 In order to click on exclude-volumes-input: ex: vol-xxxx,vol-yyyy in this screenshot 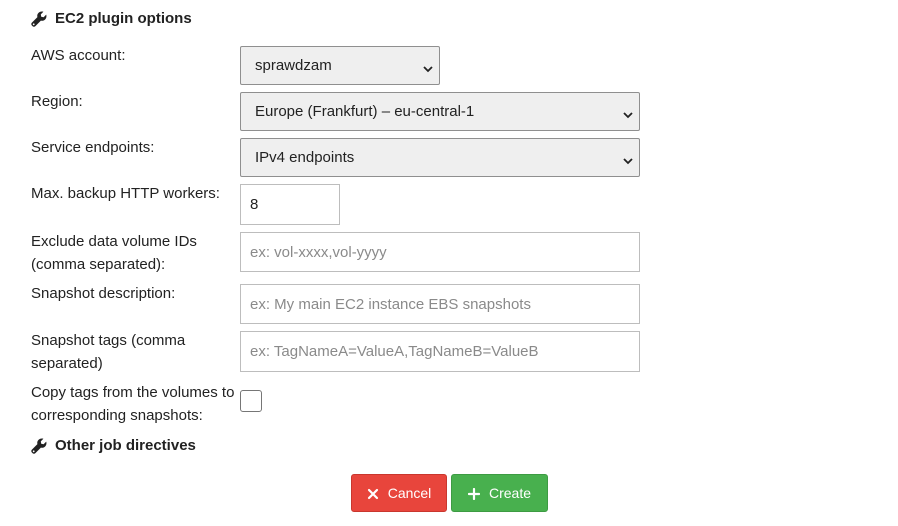, I will do `click(440, 252)`.